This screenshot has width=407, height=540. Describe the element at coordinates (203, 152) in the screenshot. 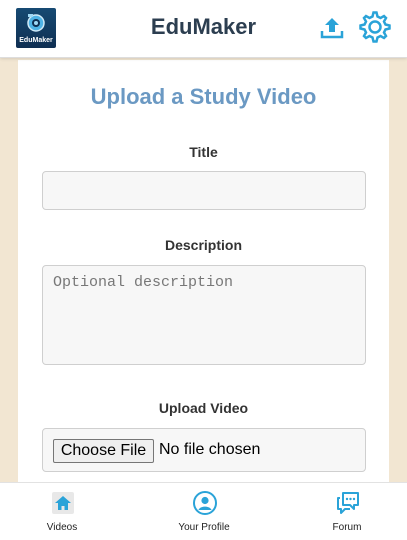

I see `title-label: Title` at that location.